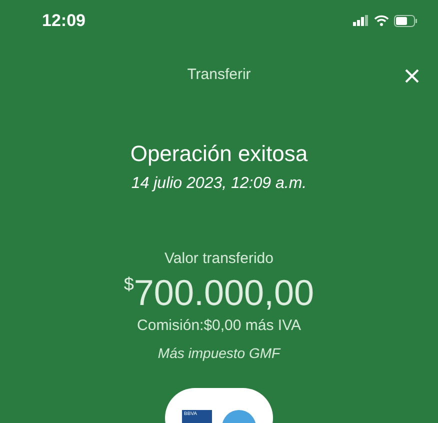  I want to click on amount-label: Valor transferido, so click(219, 259).